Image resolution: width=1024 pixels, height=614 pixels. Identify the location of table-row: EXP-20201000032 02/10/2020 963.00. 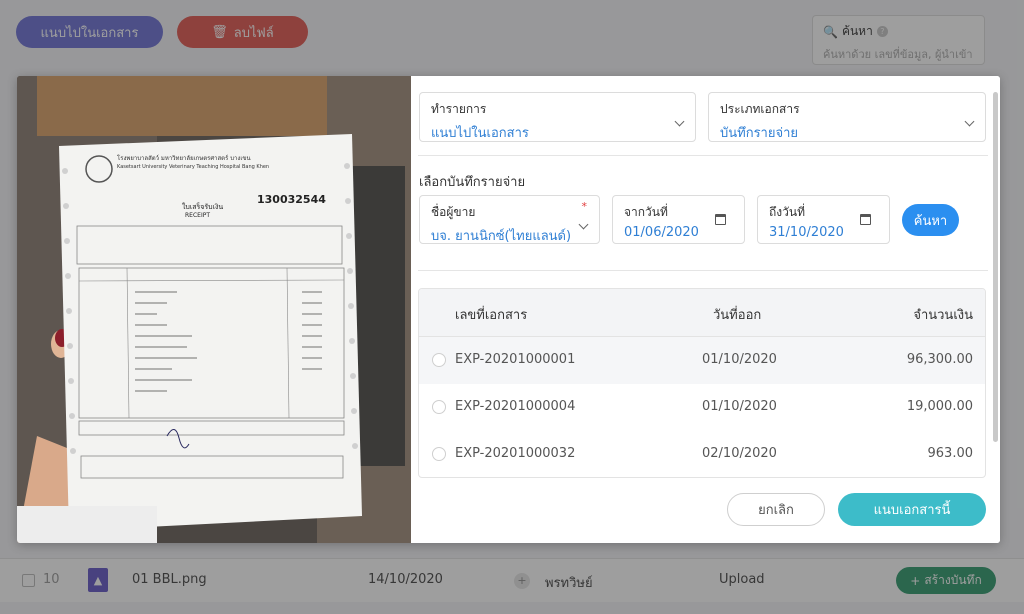
(702, 454).